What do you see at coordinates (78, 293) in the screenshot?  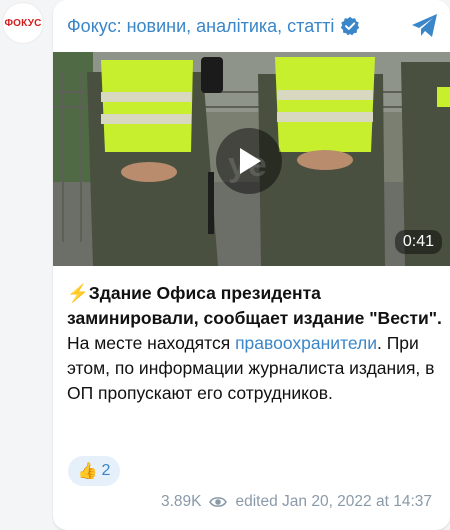 I see `lightning-emoji-icon: ⚡` at bounding box center [78, 293].